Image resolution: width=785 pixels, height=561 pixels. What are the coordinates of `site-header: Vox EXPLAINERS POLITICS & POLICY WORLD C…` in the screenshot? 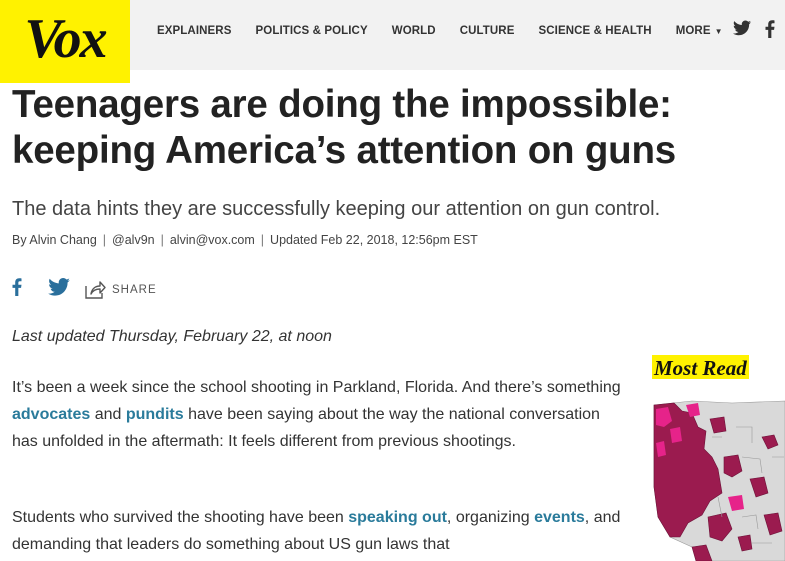 It's located at (392, 41).